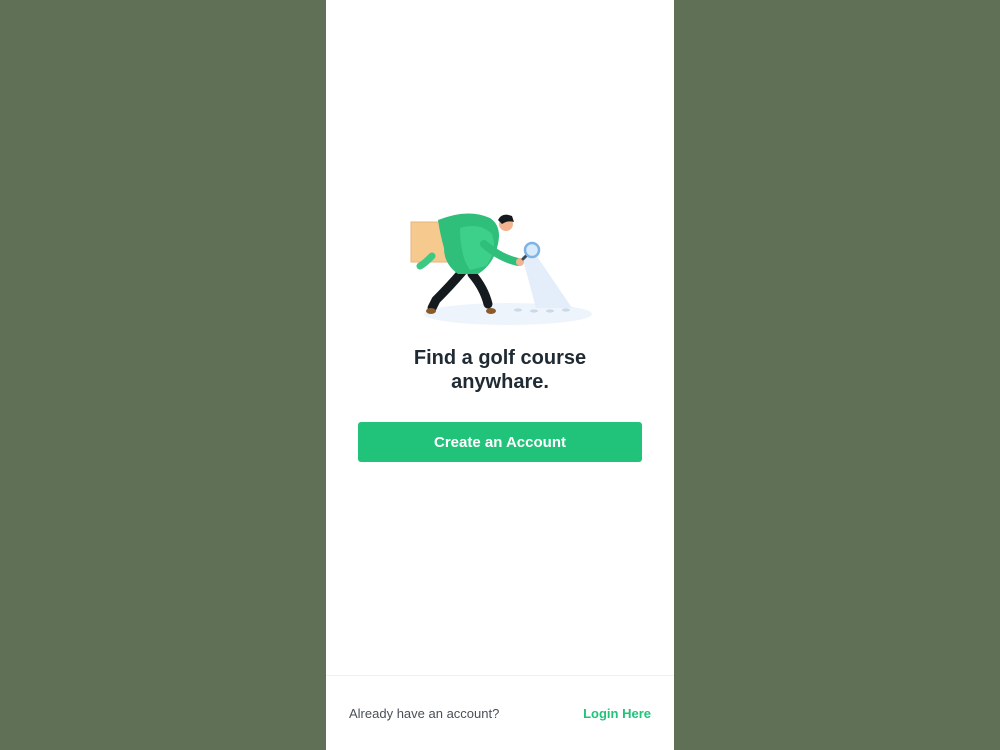 The image size is (1000, 750). What do you see at coordinates (617, 713) in the screenshot?
I see `login-link: Login Here` at bounding box center [617, 713].